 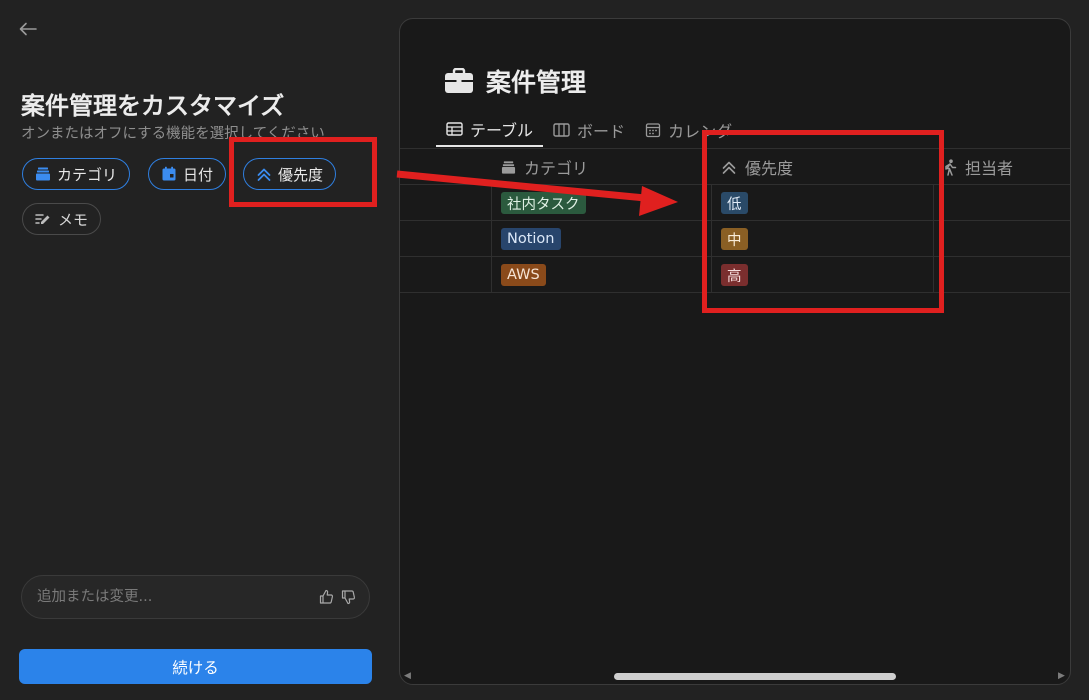 What do you see at coordinates (73, 219) in the screenshot?
I see `chip-memo-label: メモ` at bounding box center [73, 219].